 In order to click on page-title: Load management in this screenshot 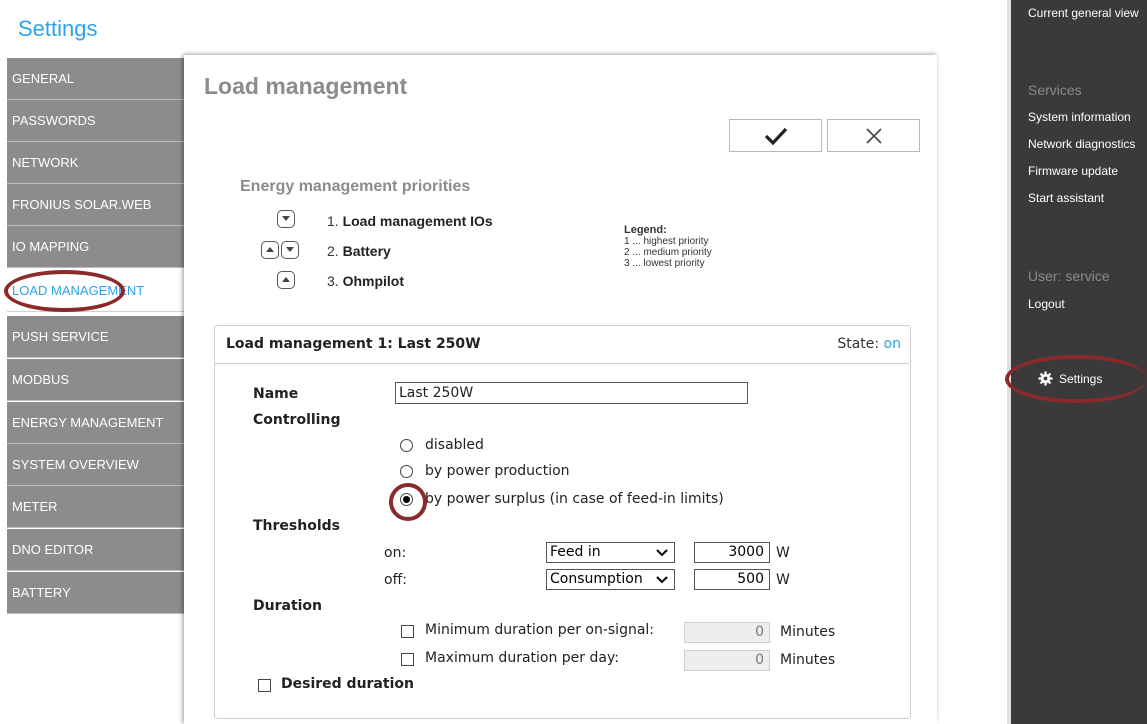, I will do `click(306, 86)`.